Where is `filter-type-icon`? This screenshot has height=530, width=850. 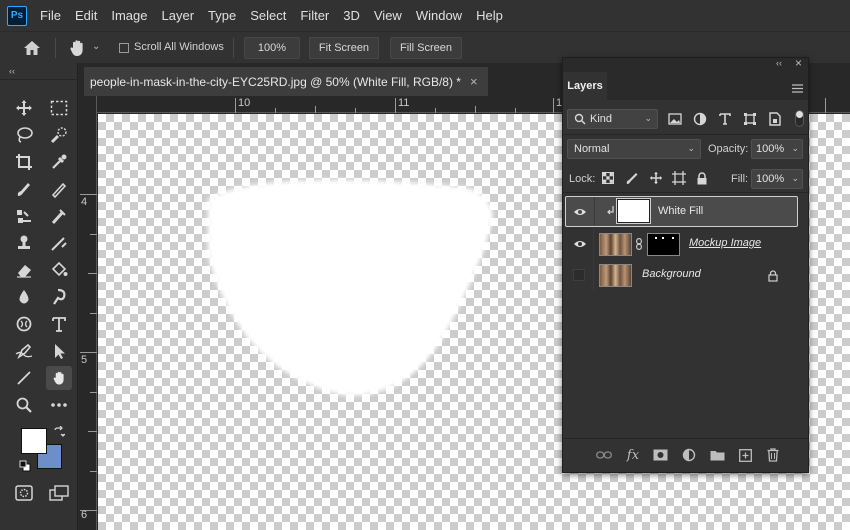
filter-type-icon is located at coordinates (725, 119).